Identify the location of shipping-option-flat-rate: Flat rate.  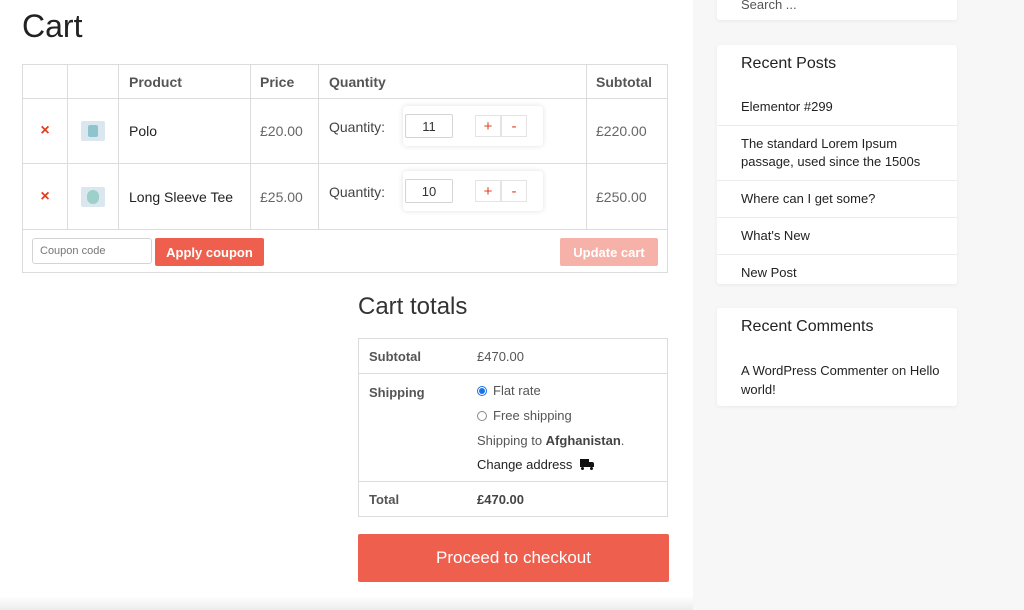
(509, 390).